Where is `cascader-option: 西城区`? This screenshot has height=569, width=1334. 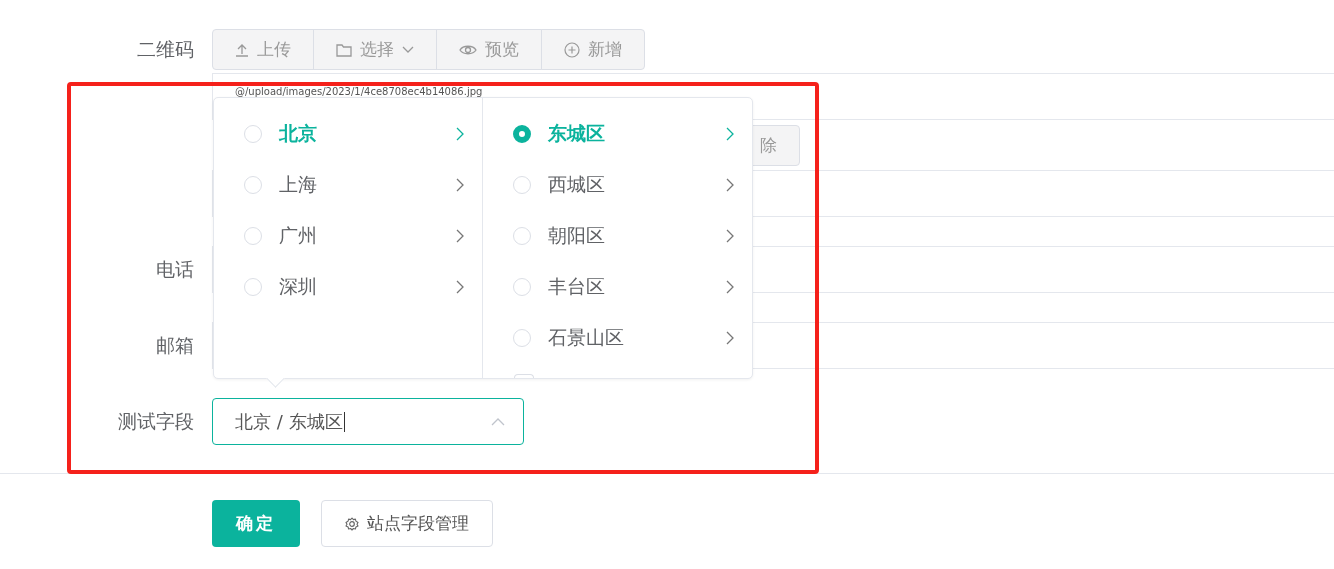
cascader-option: 西城区 is located at coordinates (617, 184).